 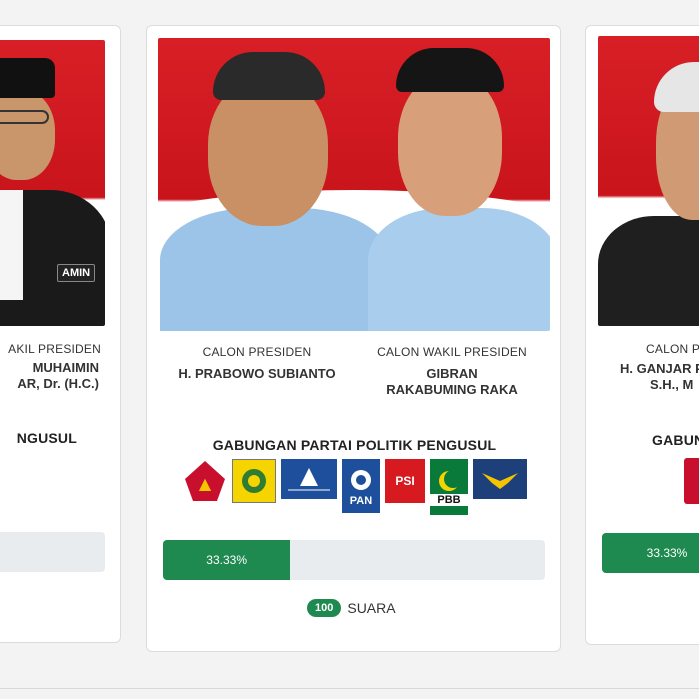 What do you see at coordinates (675, 440) in the screenshot?
I see `right-coalition-title: GABUN` at bounding box center [675, 440].